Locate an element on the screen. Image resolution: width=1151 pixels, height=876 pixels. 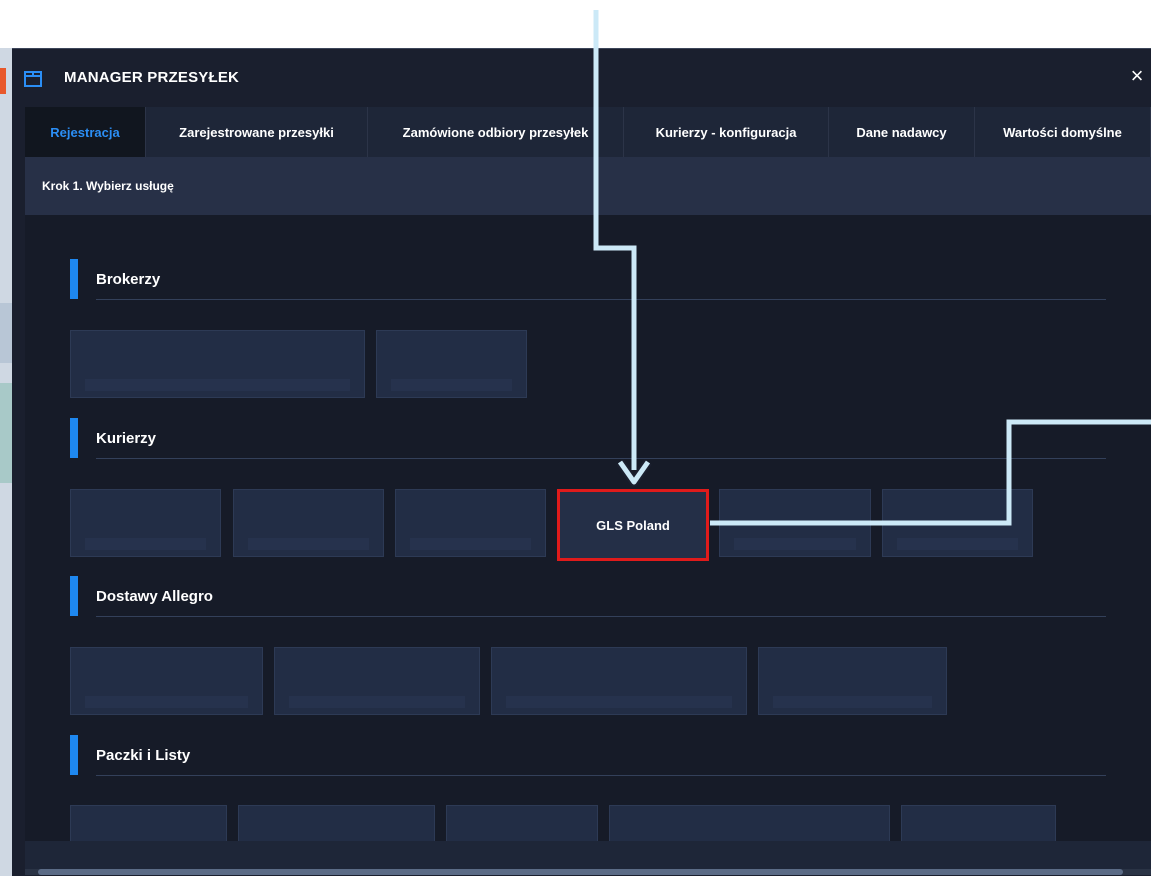
tab-zarejestrowane-przesylki: Zarejestrowane przesyłki is located at coordinates (257, 132).